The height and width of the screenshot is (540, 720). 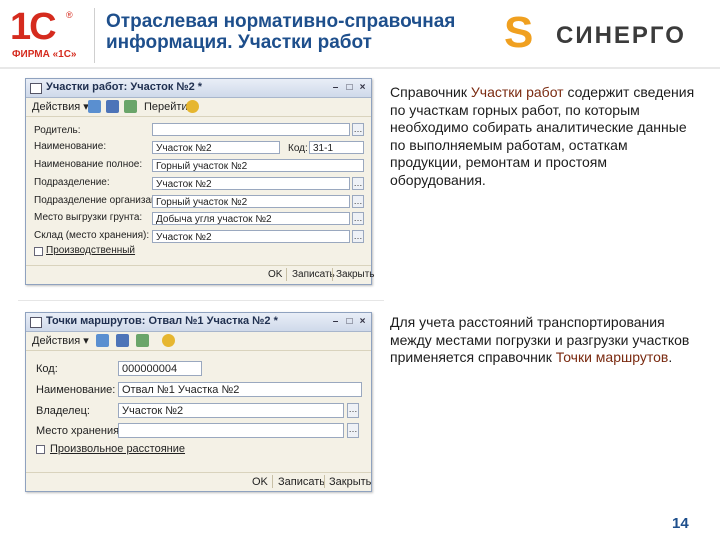 I want to click on label-storage: Место хранения:, so click(x=79, y=431).